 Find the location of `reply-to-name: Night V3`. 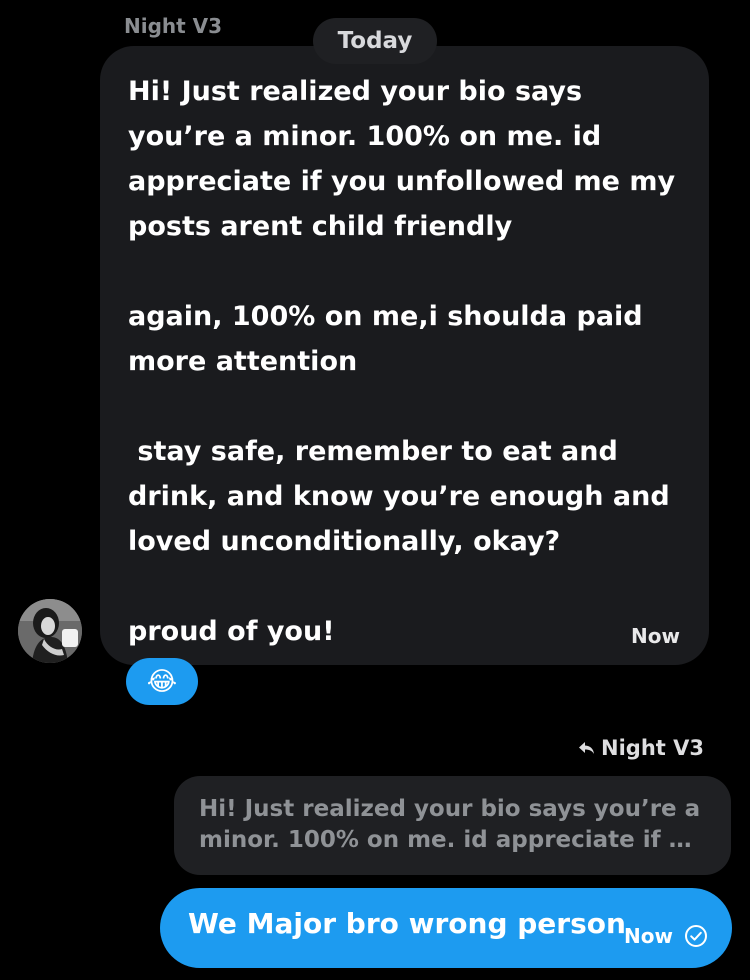

reply-to-name: Night V3 is located at coordinates (652, 748).